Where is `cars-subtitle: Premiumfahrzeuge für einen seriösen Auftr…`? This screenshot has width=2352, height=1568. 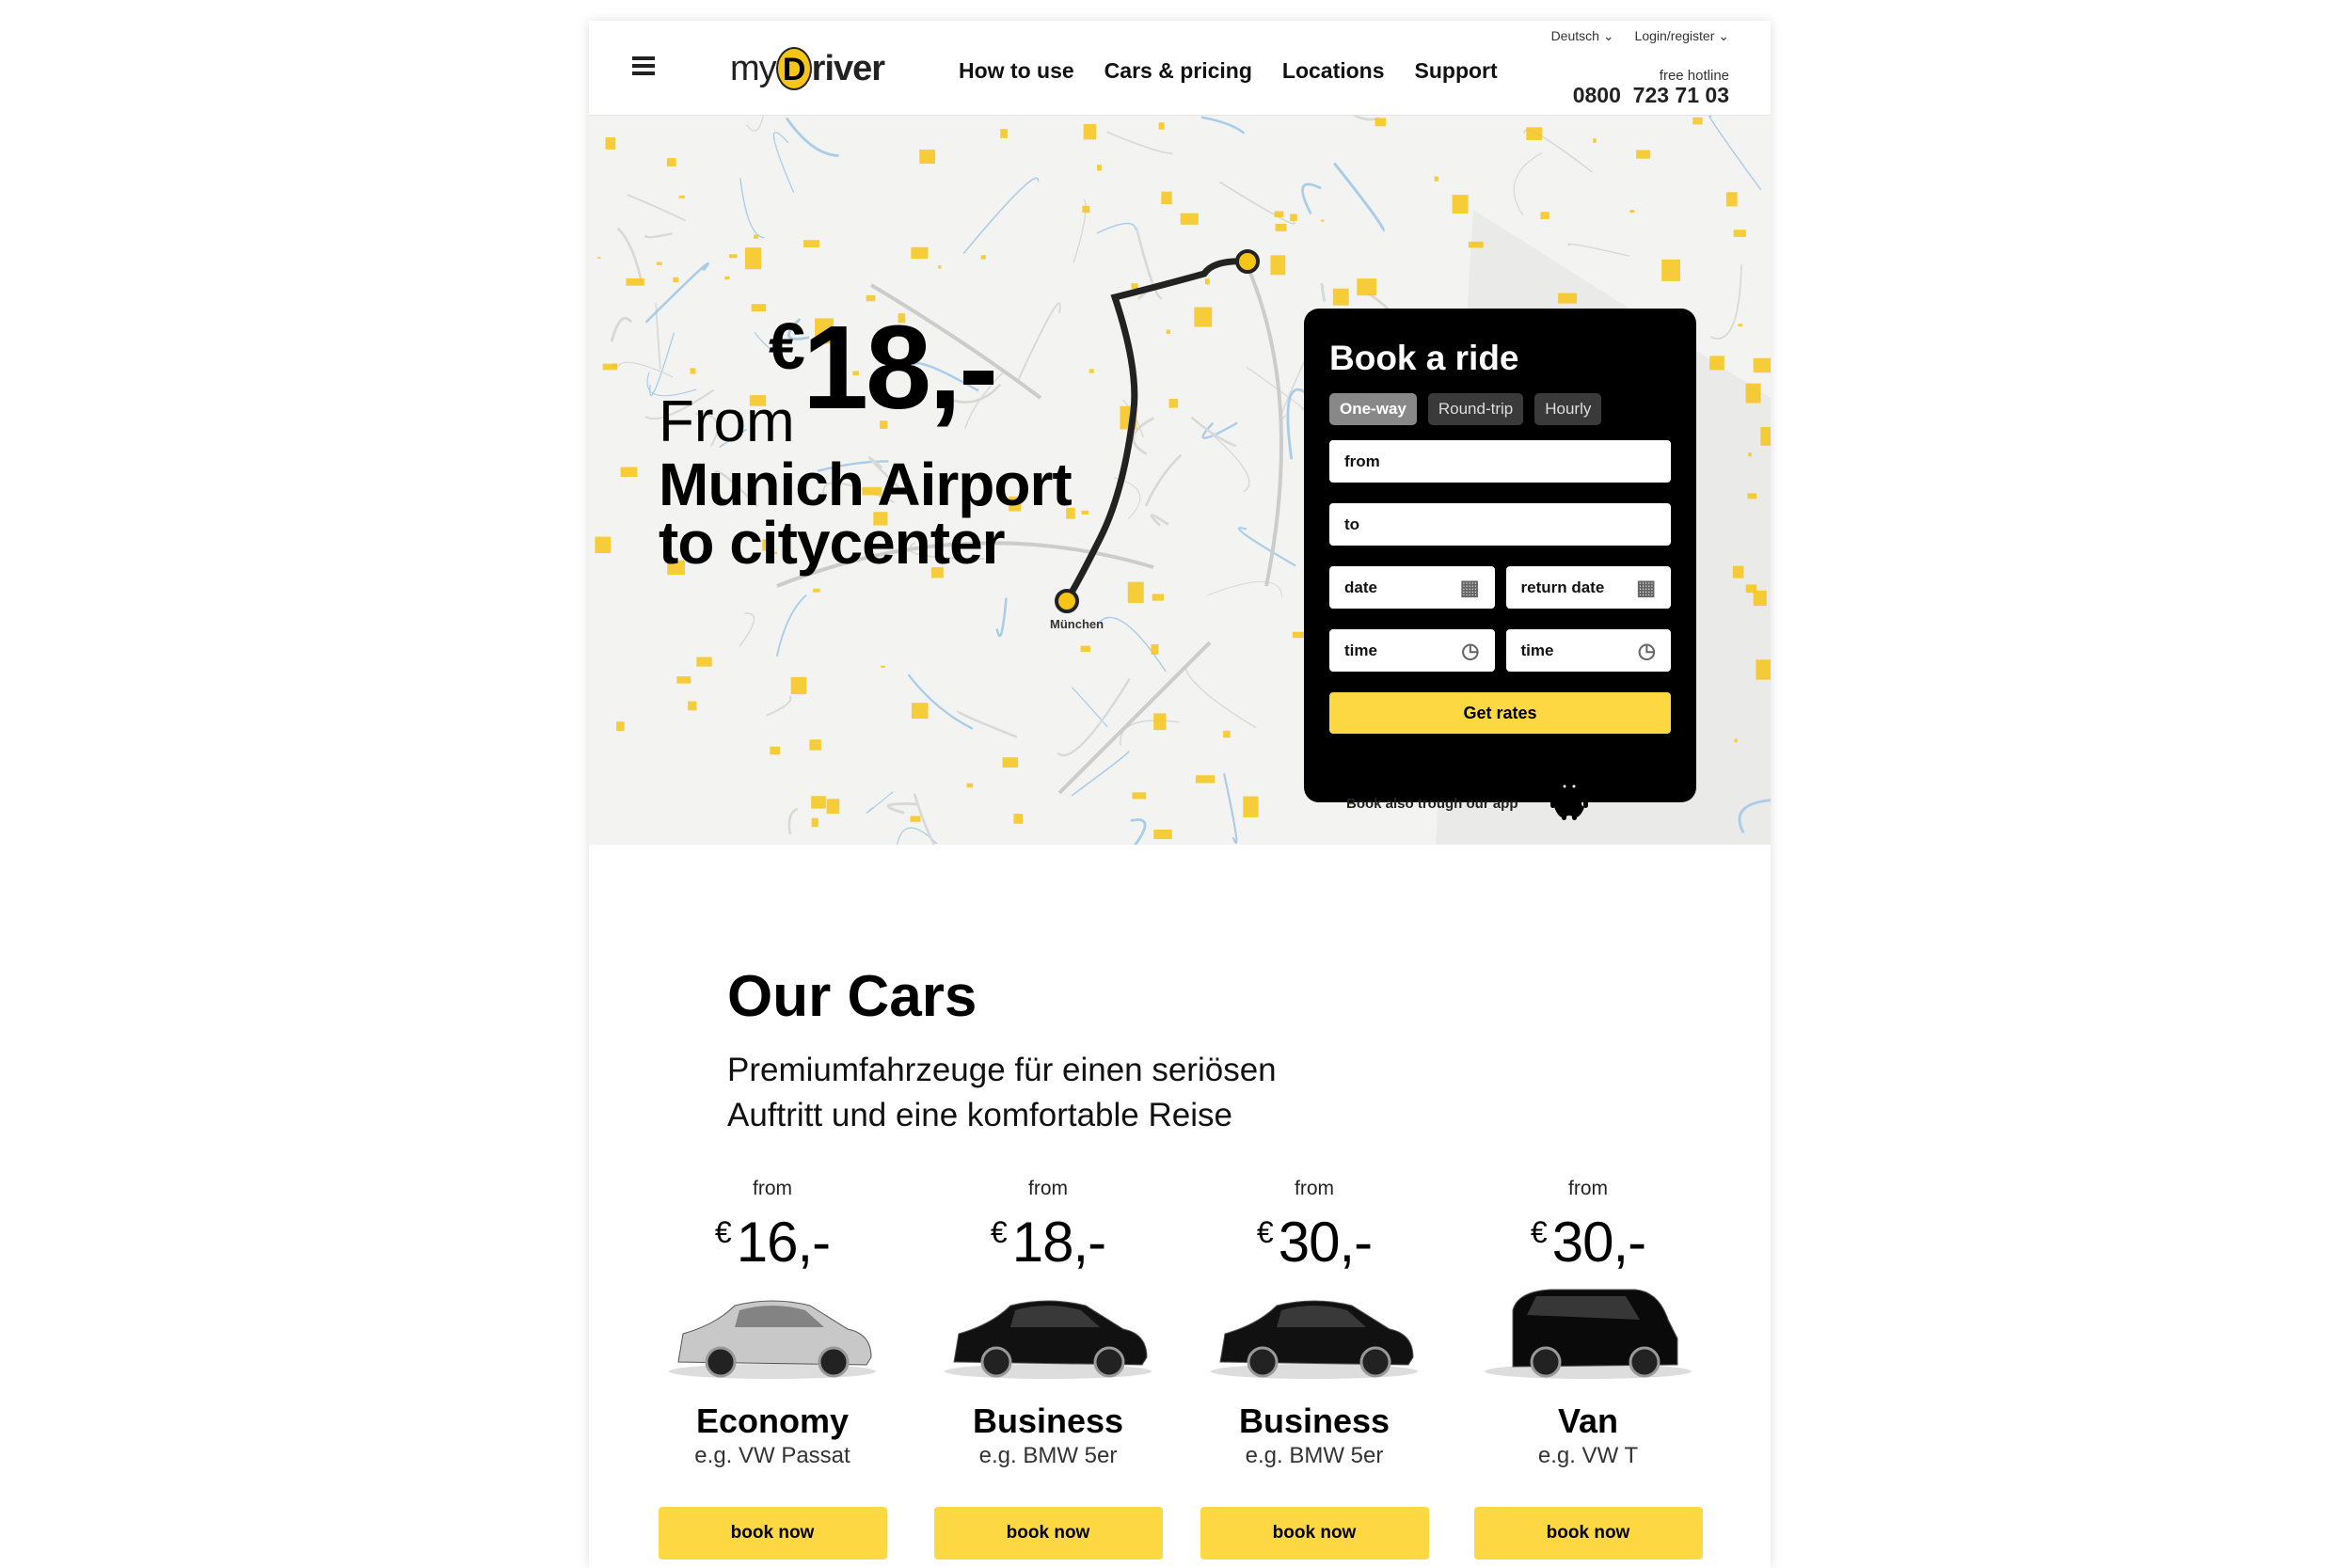 cars-subtitle: Premiumfahrzeuge für einen seriösen Auftr… is located at coordinates (1002, 1092).